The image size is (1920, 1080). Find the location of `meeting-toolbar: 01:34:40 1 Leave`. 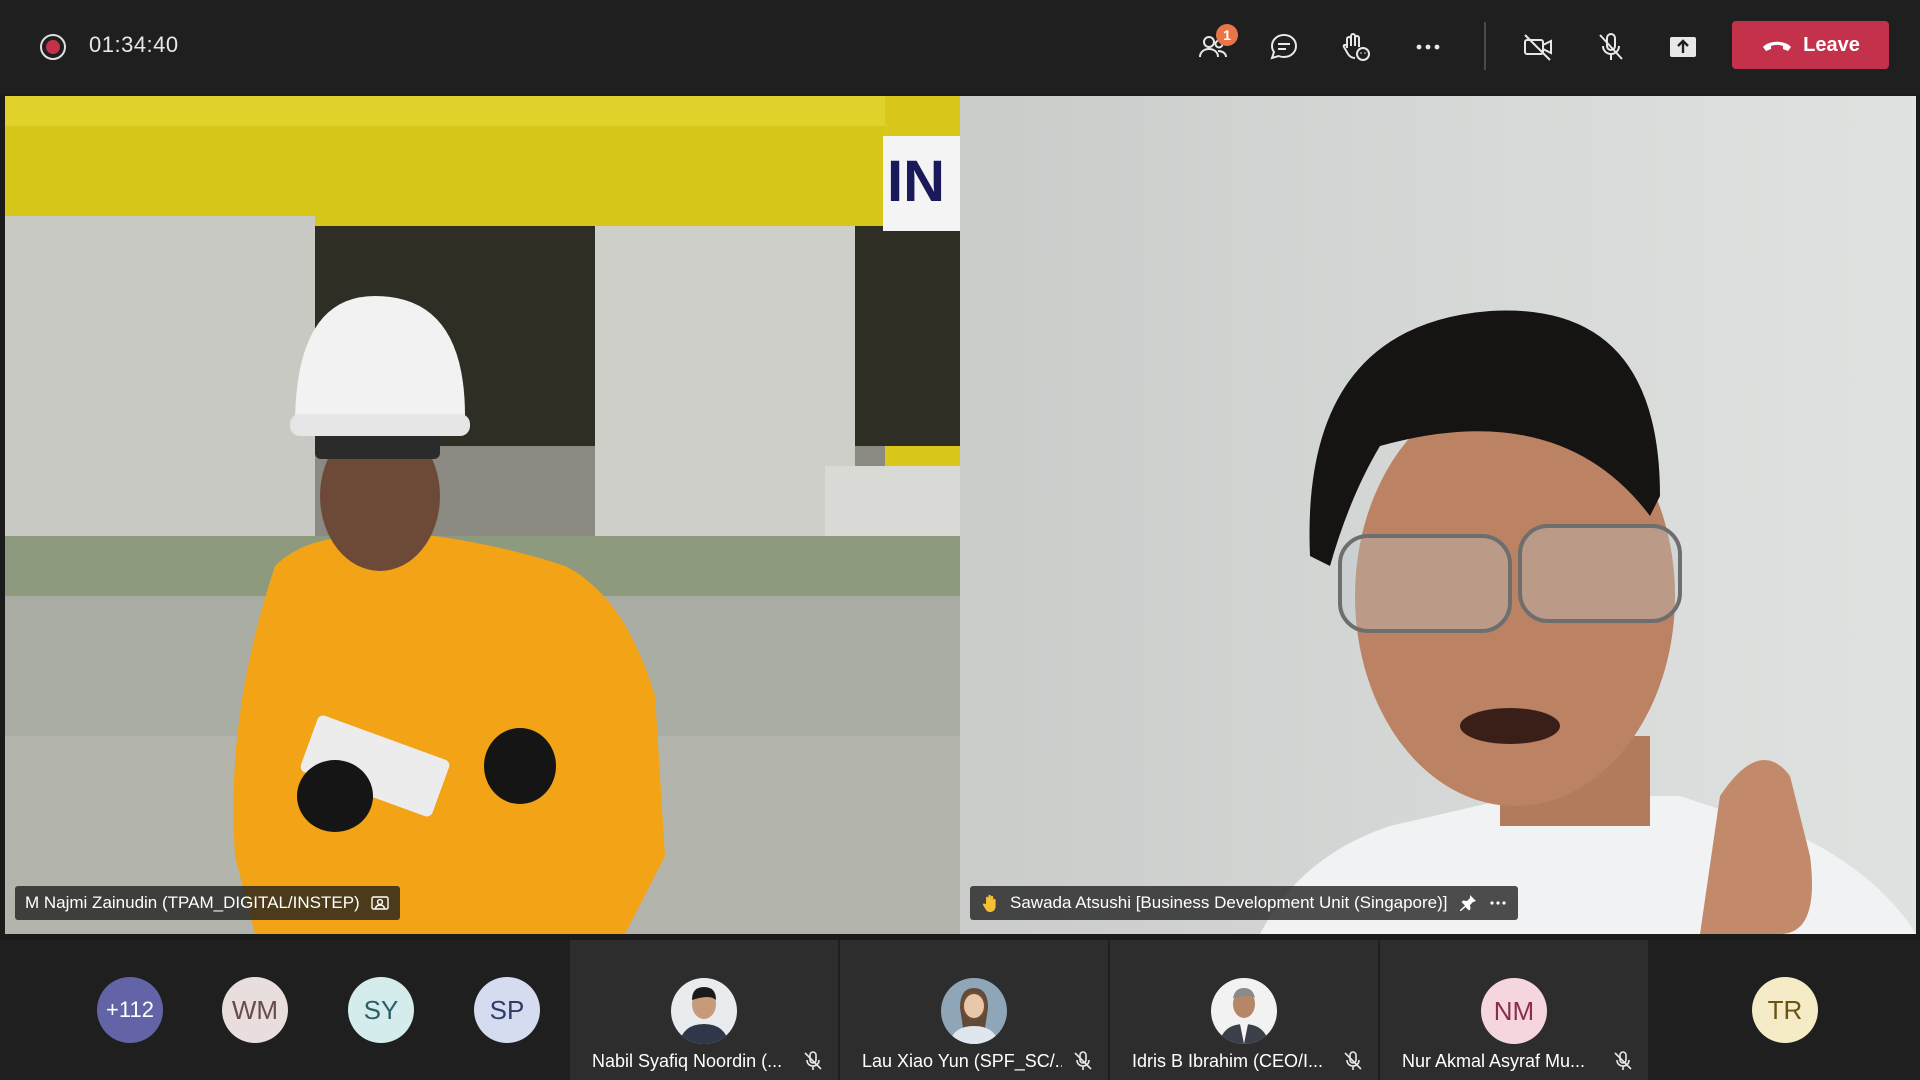

meeting-toolbar: 01:34:40 1 Leave is located at coordinates (960, 47).